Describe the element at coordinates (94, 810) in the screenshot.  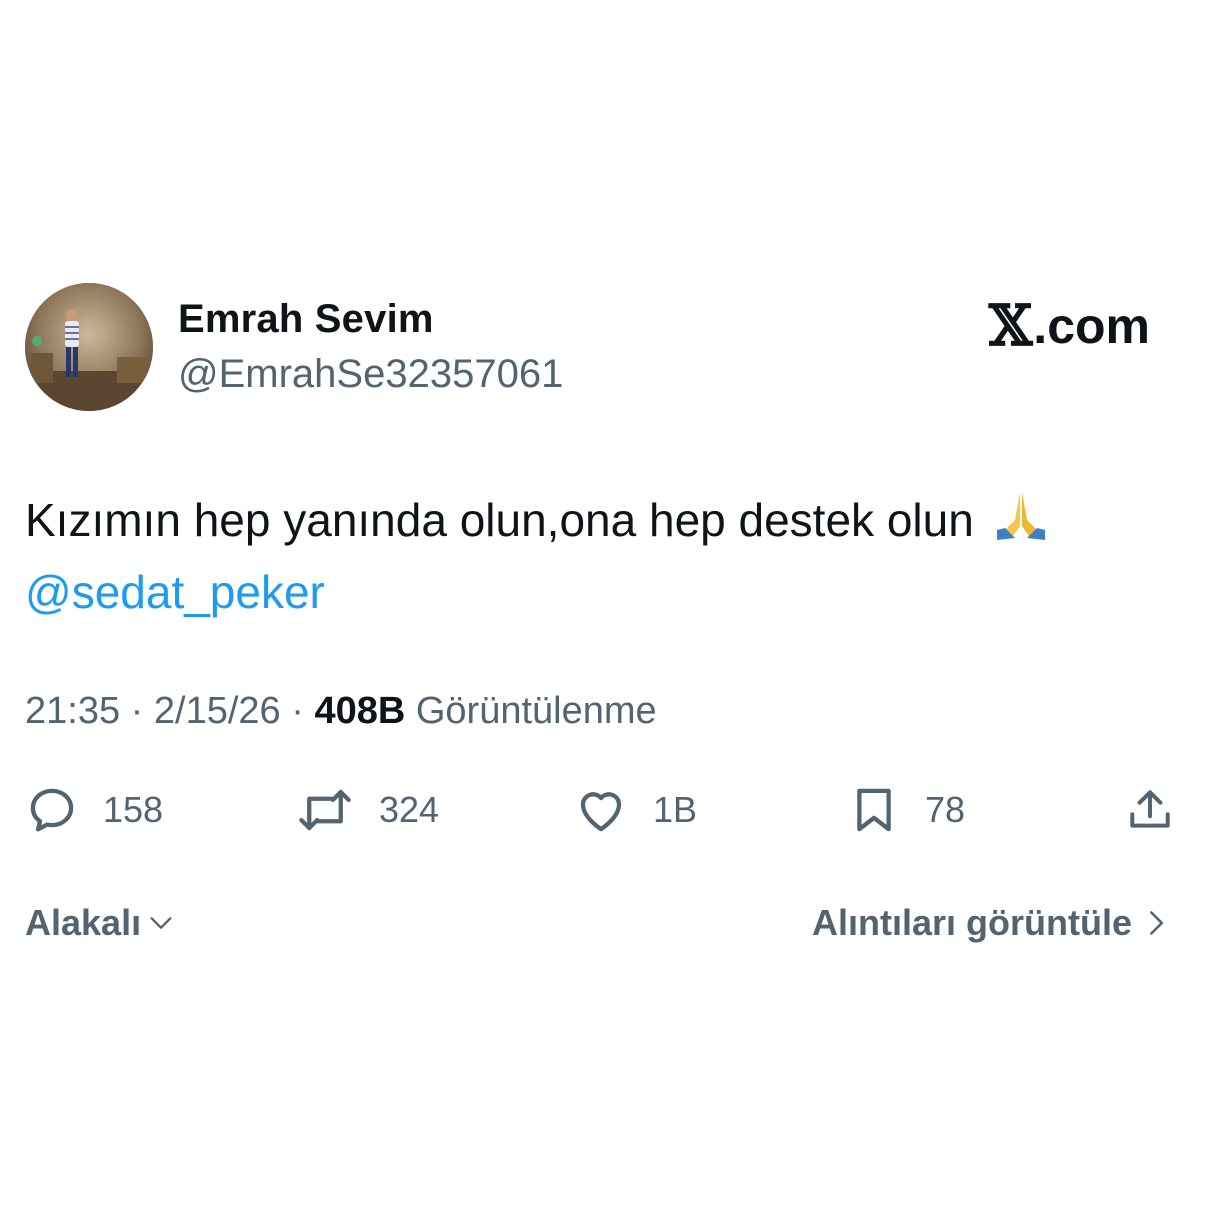
I see `reply-button: 158` at that location.